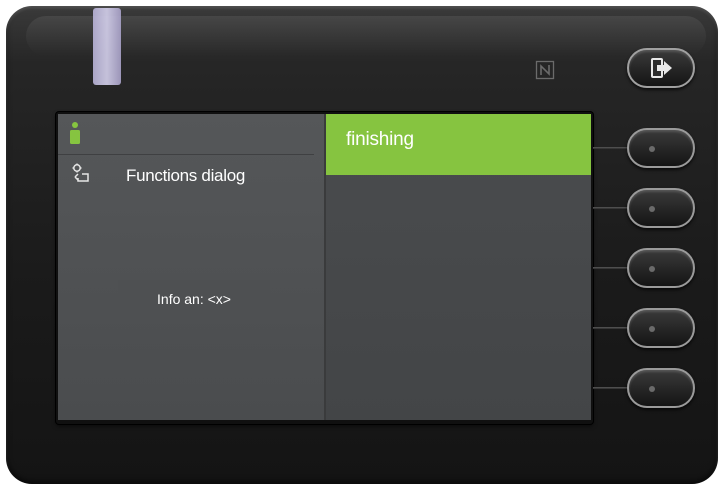 The image size is (723, 488). What do you see at coordinates (75, 133) in the screenshot?
I see `person-icon` at bounding box center [75, 133].